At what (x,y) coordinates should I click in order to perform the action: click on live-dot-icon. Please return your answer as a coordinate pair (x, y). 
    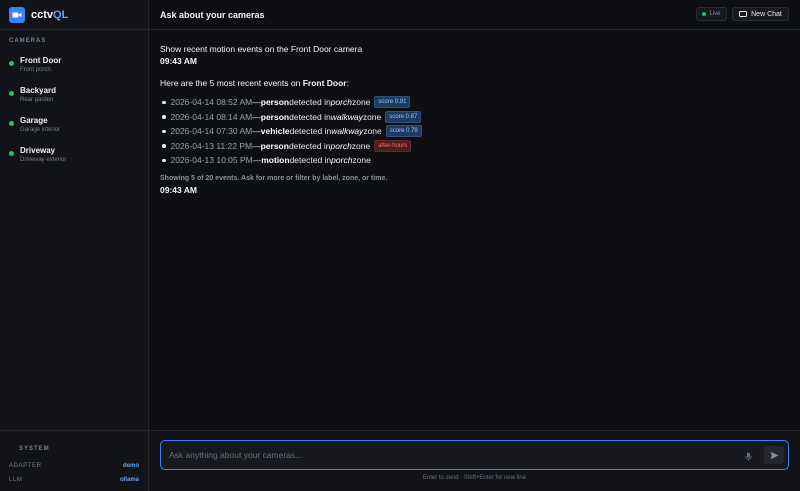
    Looking at the image, I should click on (704, 14).